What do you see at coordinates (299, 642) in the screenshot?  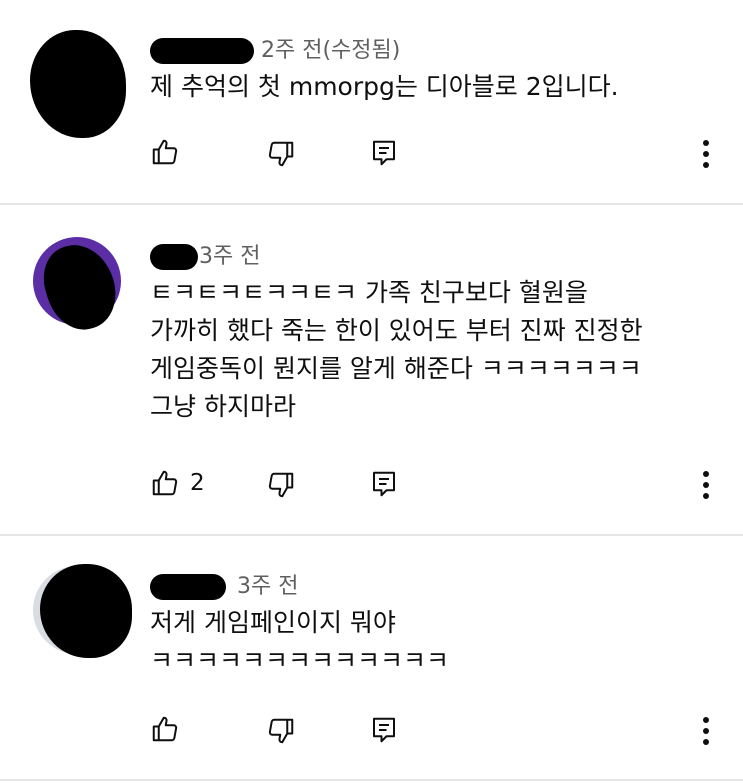 I see `comment-text: 저게 게임페인이지 뭐야 ㅋㅋㅋㅋㅋㅋㅋㅋㅋㅋㅋㅋㅋ` at bounding box center [299, 642].